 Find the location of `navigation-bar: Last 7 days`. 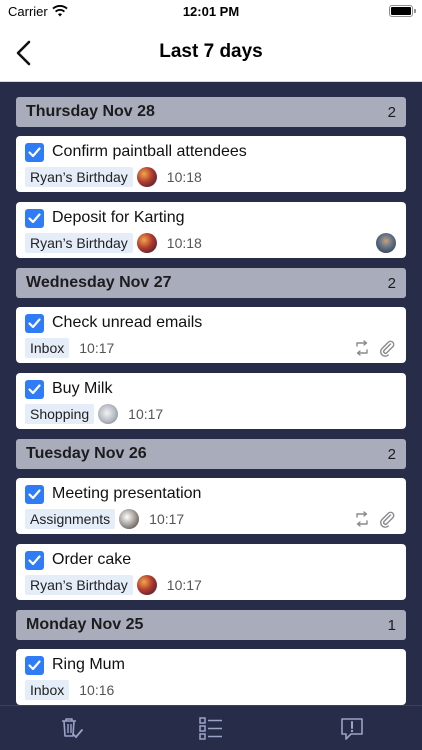

navigation-bar: Last 7 days is located at coordinates (211, 53).